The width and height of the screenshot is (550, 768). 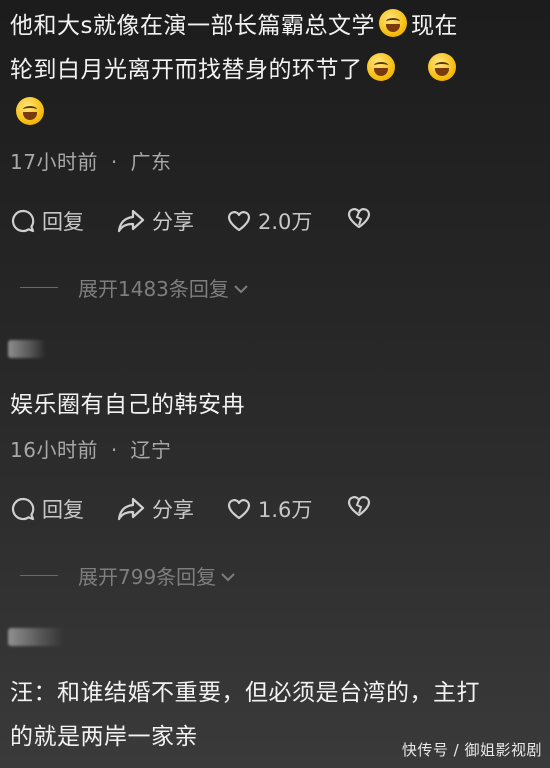 I want to click on expand-replies: 展开1483条回复, so click(x=134, y=287).